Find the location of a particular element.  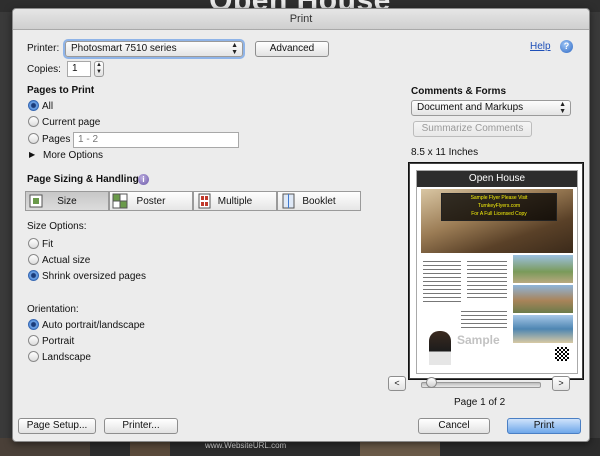

disclosure-triangle-icon: ▶ is located at coordinates (32, 154).